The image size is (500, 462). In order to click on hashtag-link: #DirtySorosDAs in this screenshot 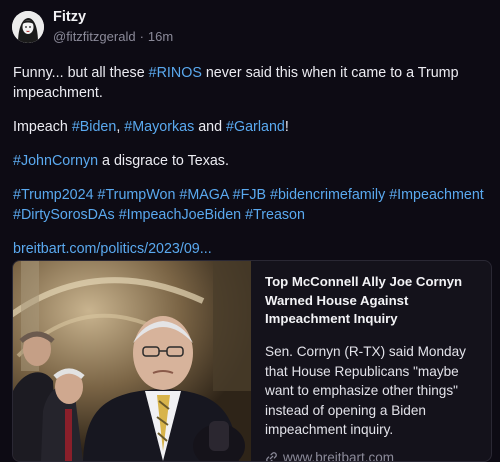, I will do `click(64, 215)`.